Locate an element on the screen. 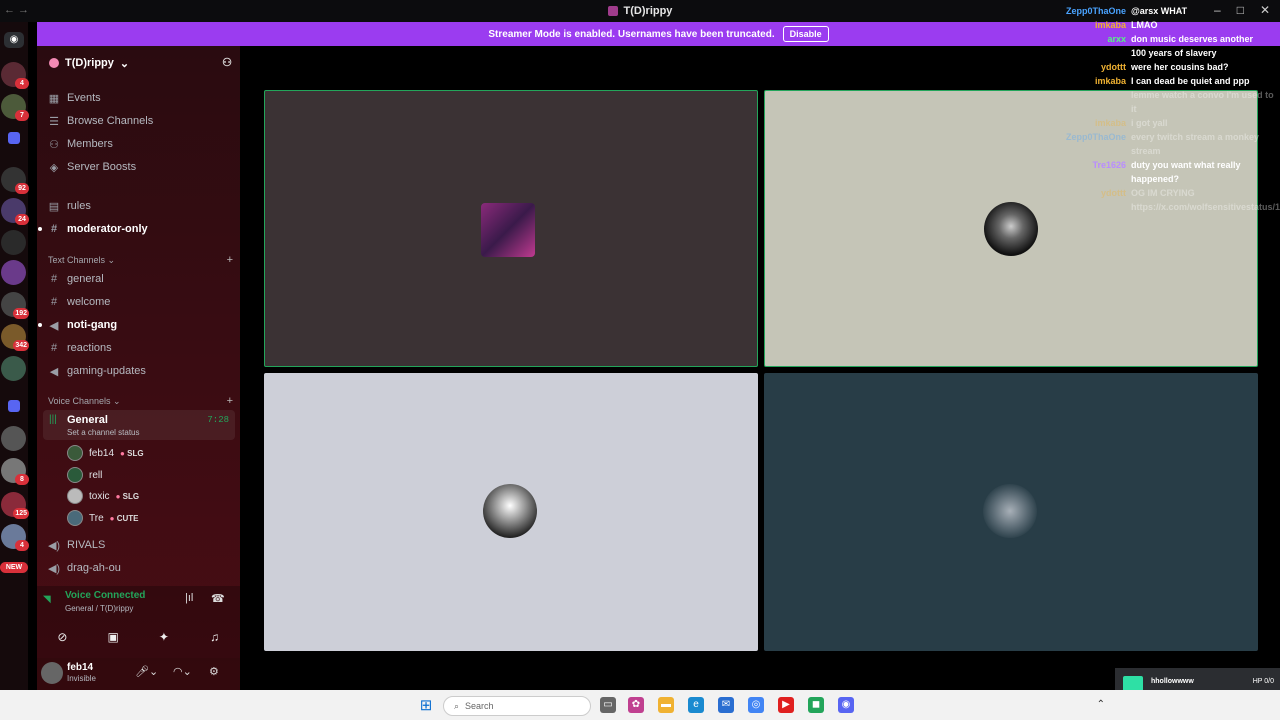  chat-text: every twitch stream a monkey stream is located at coordinates (1195, 144).